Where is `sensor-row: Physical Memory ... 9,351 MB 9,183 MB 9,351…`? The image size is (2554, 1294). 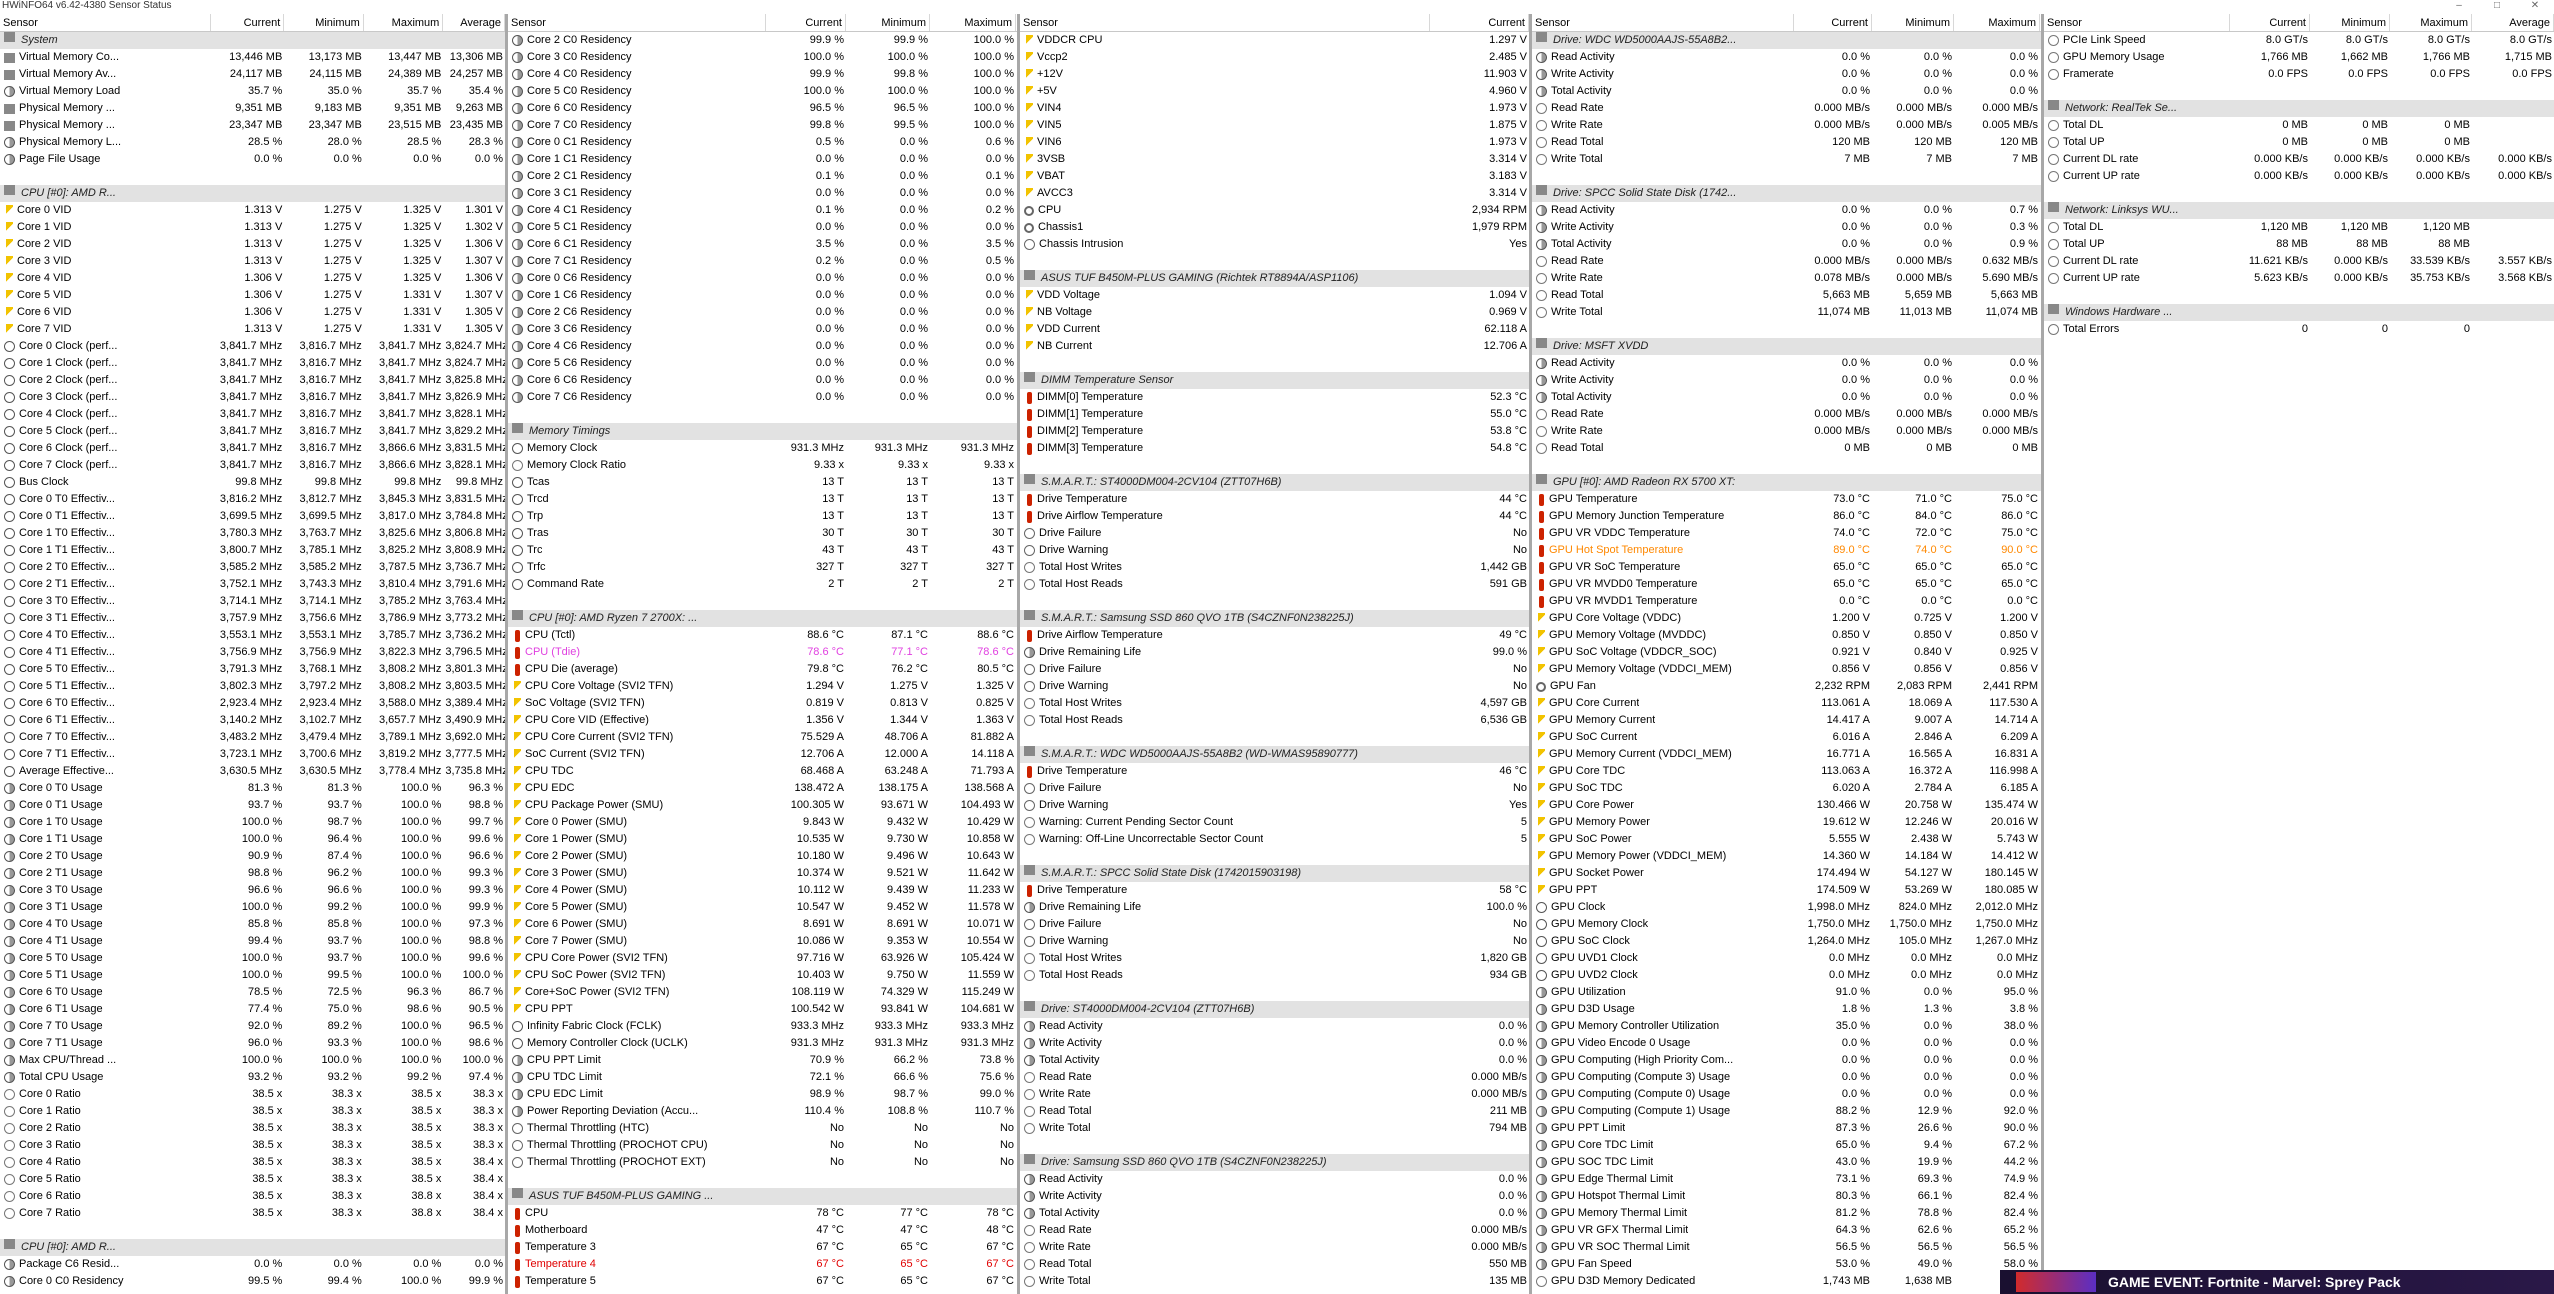
sensor-row: Physical Memory ... 9,351 MB 9,183 MB 9,351… is located at coordinates (252, 108).